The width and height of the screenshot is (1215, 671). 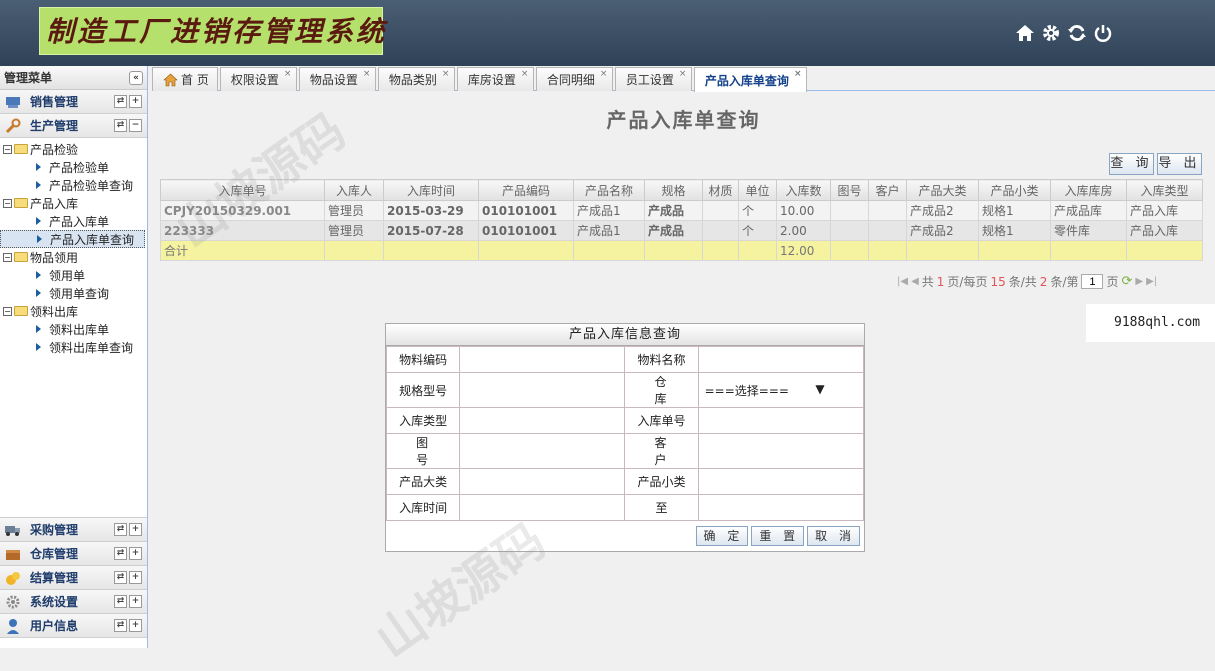 I want to click on tree-item: 领用单查询, so click(x=73, y=293).